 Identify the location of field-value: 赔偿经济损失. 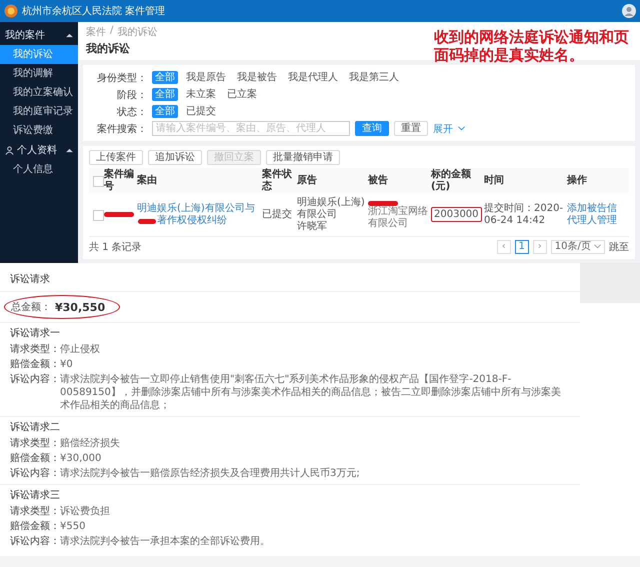
(90, 443).